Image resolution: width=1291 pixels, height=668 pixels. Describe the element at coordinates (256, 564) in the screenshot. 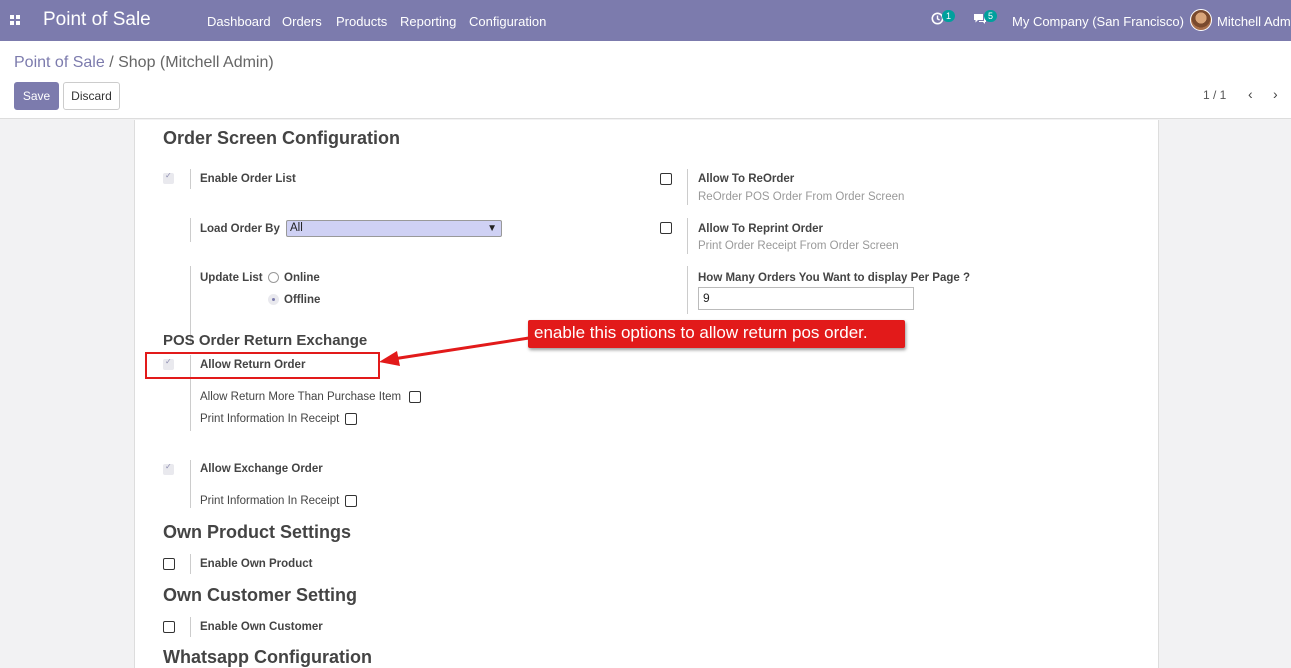

I see `enable-own-product-label: Enable Own Product` at that location.